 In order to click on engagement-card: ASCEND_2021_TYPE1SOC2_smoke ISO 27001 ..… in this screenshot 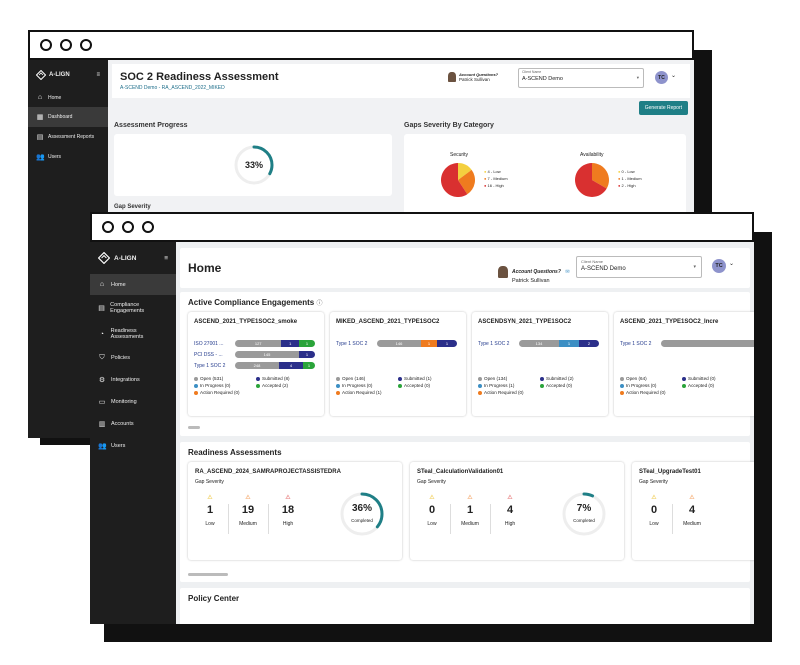, I will do `click(256, 364)`.